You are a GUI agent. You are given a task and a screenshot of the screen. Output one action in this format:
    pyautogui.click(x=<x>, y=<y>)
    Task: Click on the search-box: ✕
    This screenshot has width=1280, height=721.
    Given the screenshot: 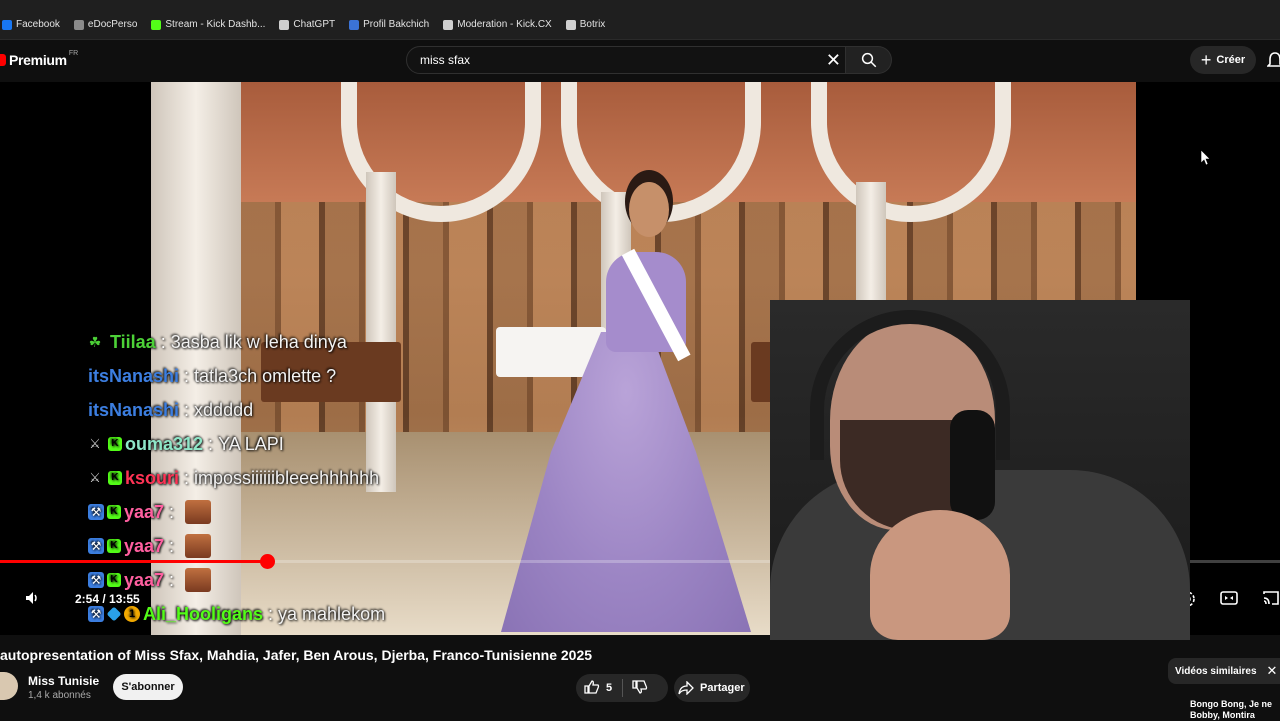 What is the action you would take?
    pyautogui.click(x=626, y=60)
    